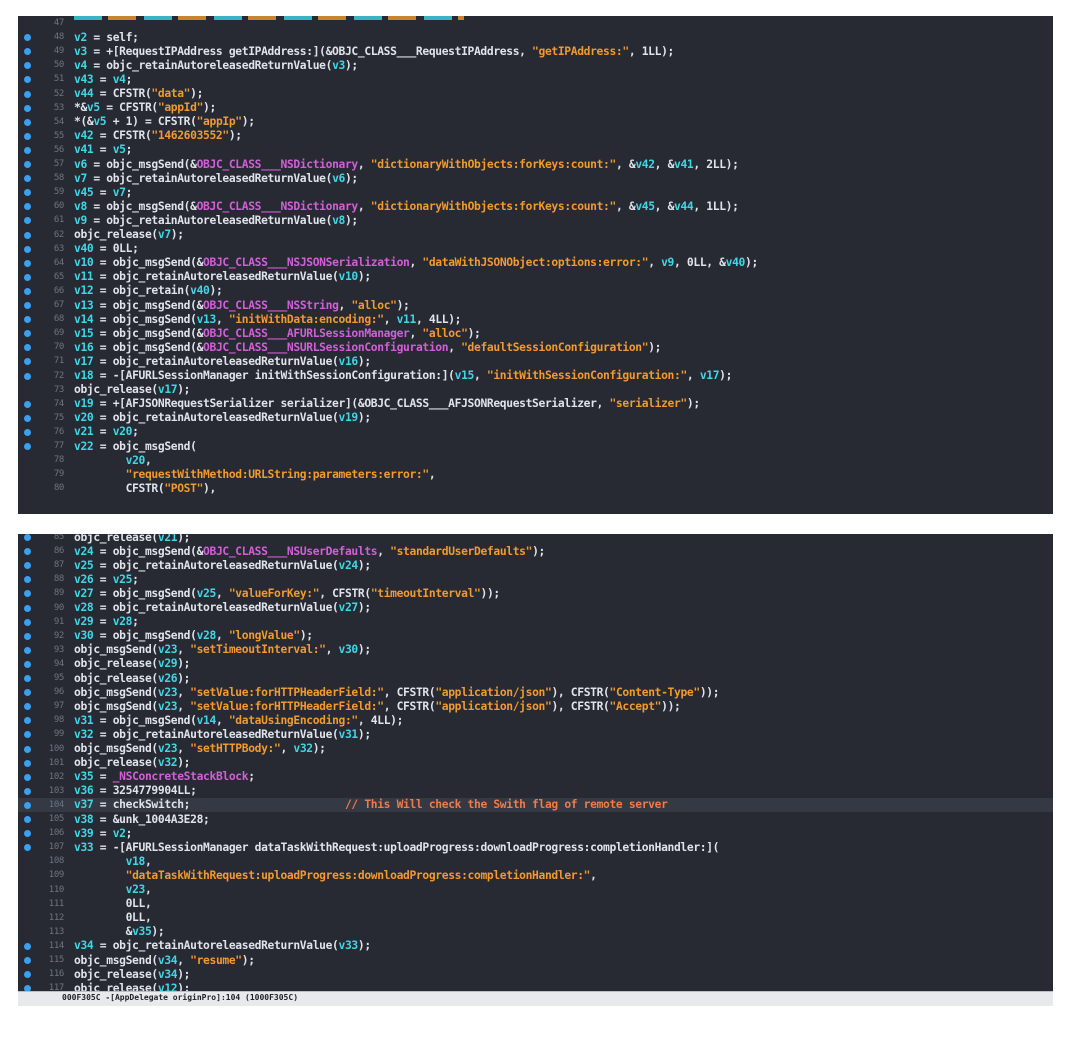  Describe the element at coordinates (535, 819) in the screenshot. I see `code-line: 105 v38 = &unk_1004A3E28;` at that location.